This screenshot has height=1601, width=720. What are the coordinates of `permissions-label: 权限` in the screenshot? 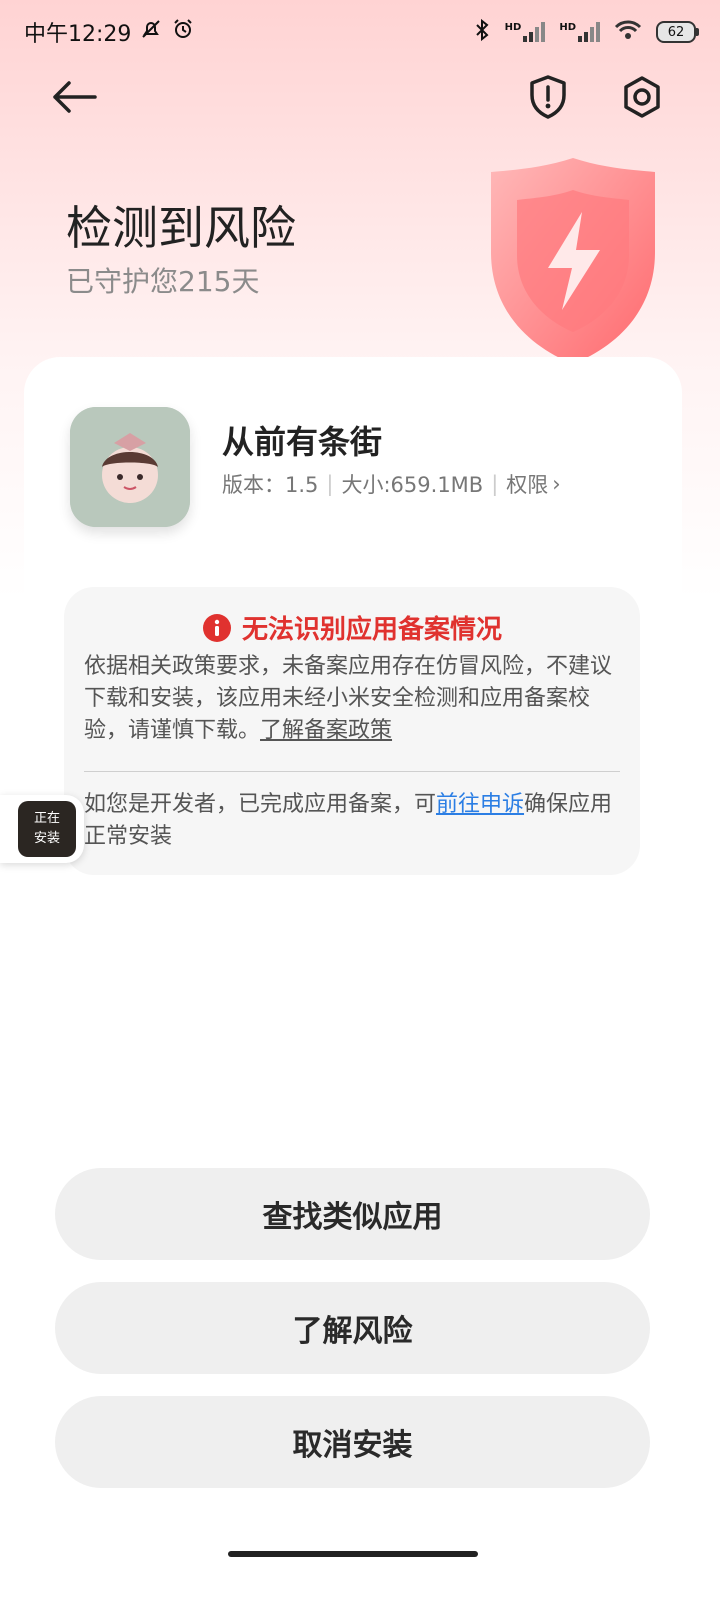 It's located at (527, 485).